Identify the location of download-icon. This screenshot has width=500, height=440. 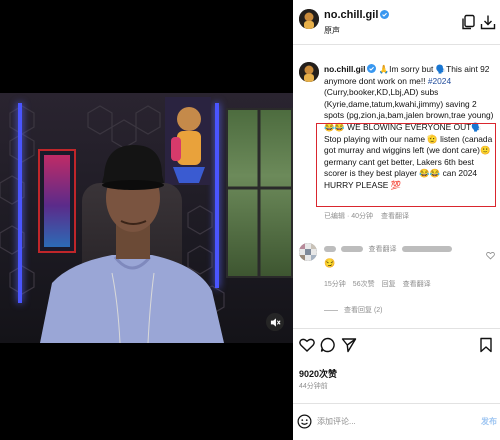
(488, 22).